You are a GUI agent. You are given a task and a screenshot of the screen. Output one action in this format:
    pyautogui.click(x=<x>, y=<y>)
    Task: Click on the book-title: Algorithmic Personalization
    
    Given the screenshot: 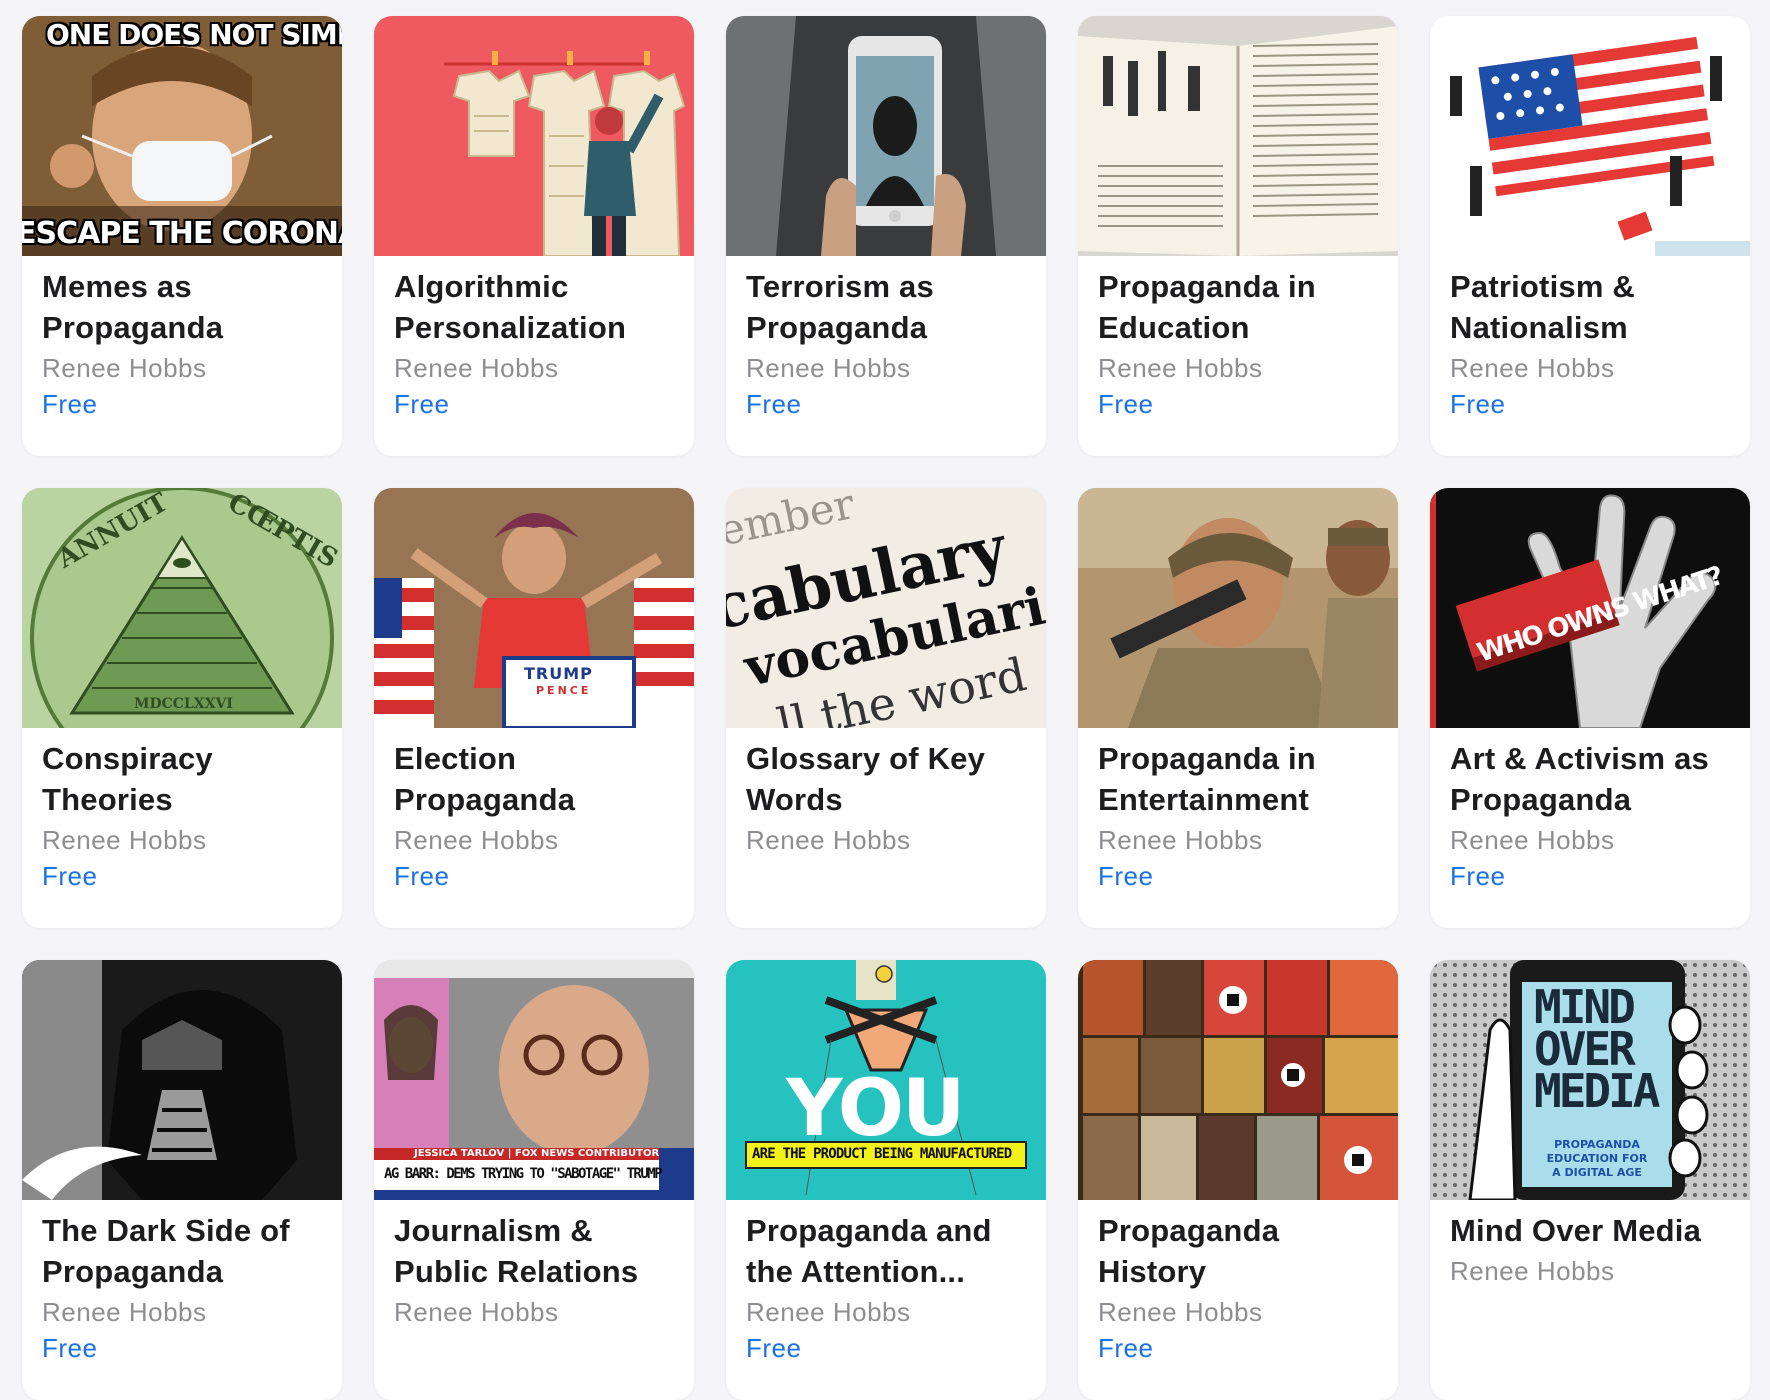 What is the action you would take?
    pyautogui.click(x=534, y=307)
    